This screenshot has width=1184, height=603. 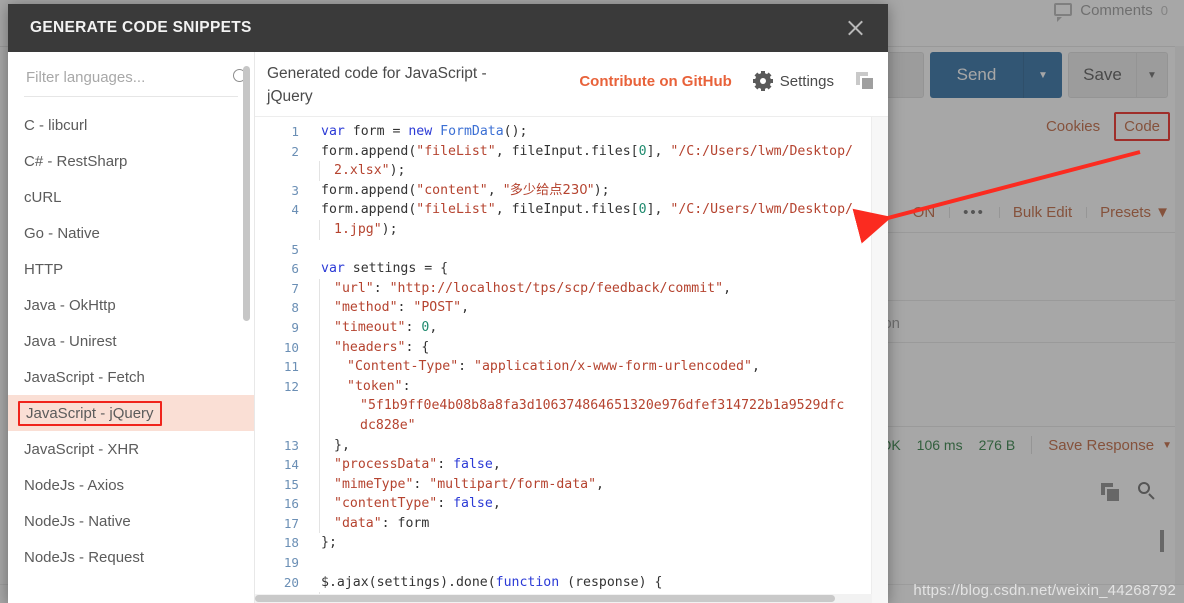 What do you see at coordinates (599, 229) in the screenshot?
I see `code-line-content: 1.jpg");` at bounding box center [599, 229].